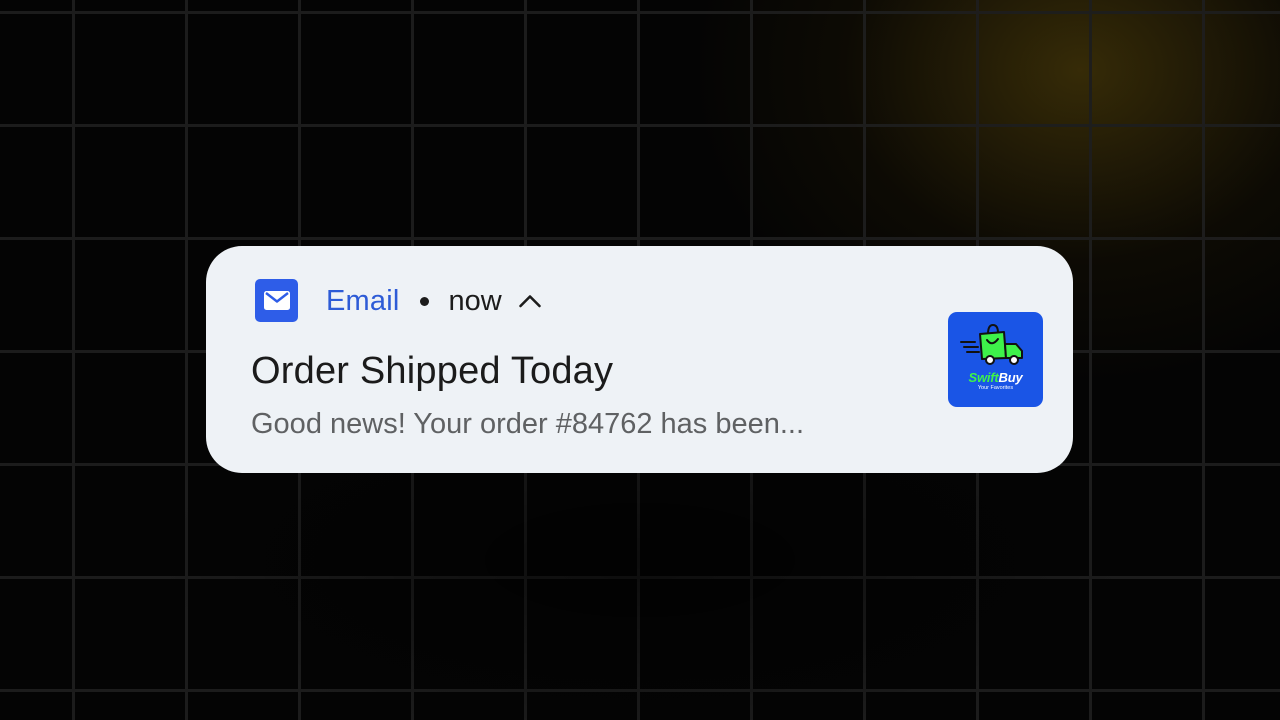  I want to click on notification-title: Order Shipped Today, so click(432, 371).